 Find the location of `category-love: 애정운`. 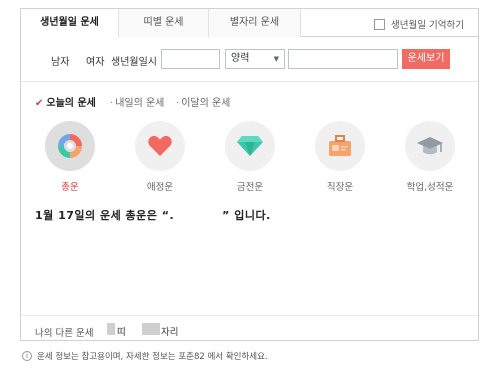

category-love: 애정운 is located at coordinates (160, 157).